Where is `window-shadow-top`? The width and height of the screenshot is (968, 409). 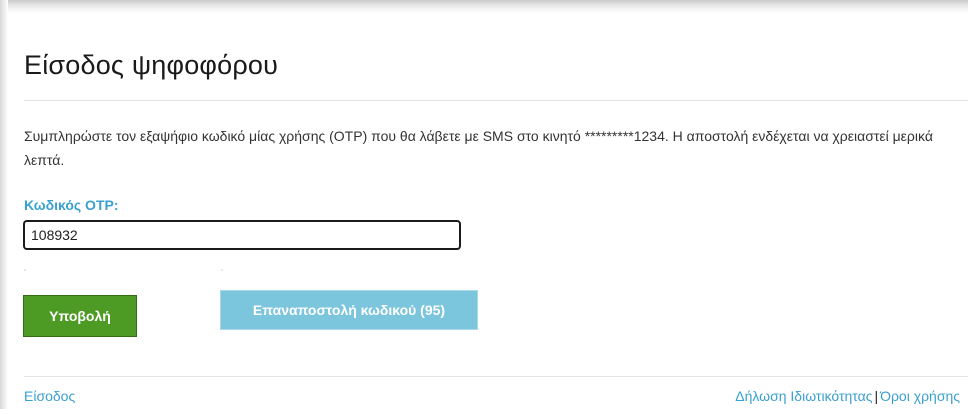 window-shadow-top is located at coordinates (484, 7).